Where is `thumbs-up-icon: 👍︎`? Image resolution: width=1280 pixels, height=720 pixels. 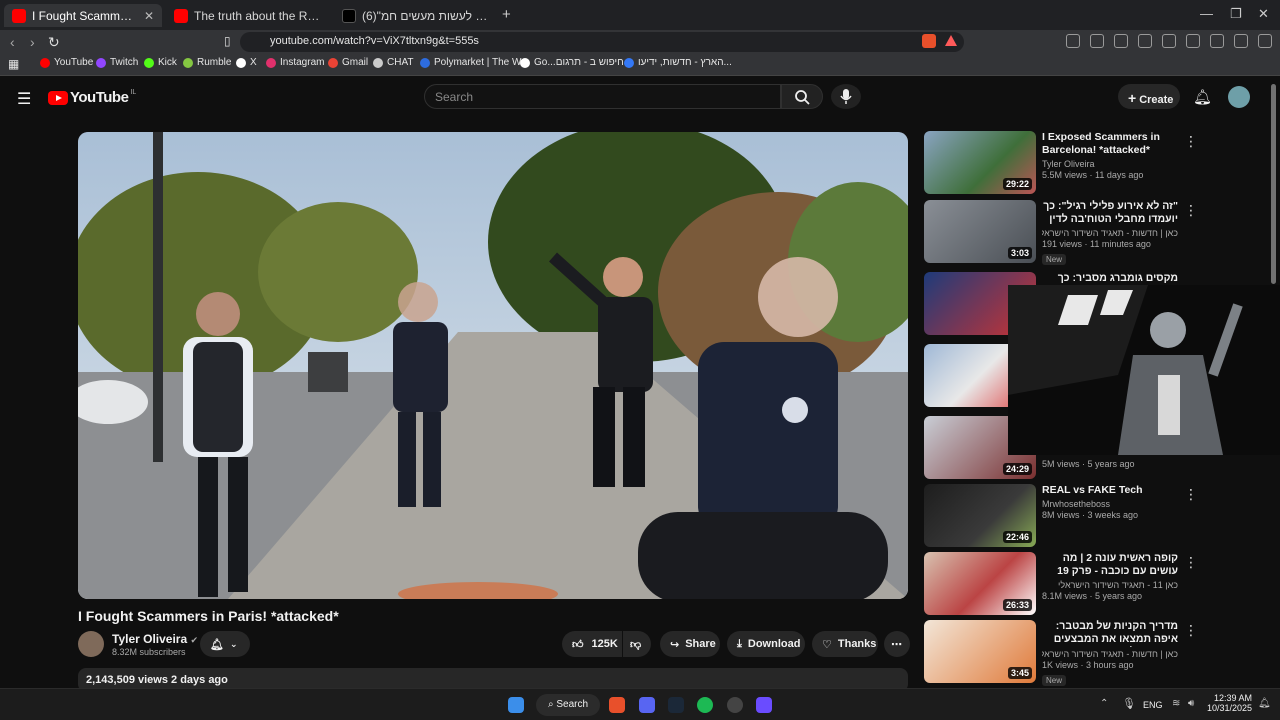 thumbs-up-icon: 👍︎ is located at coordinates (578, 644).